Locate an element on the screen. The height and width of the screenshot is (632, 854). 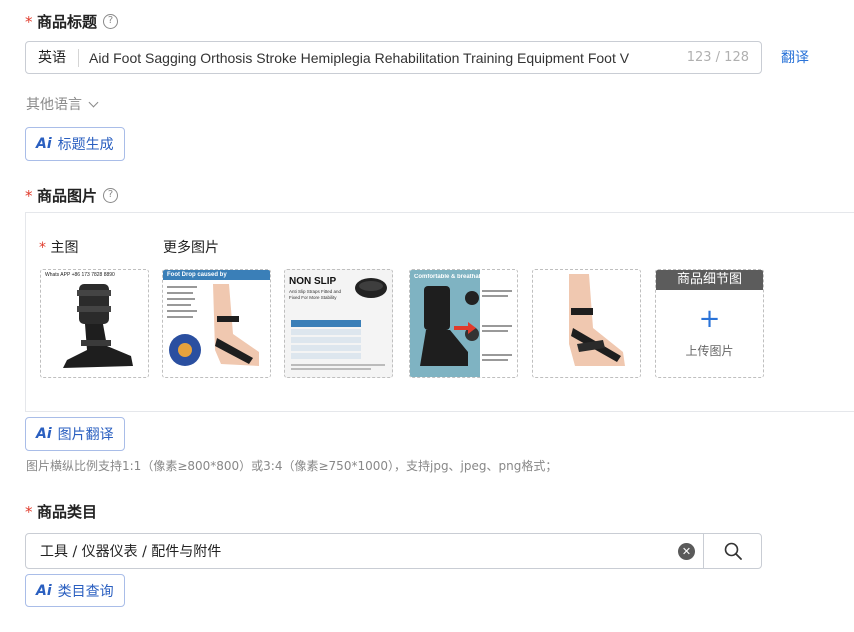
plus-icon: + is located at coordinates (709, 319).